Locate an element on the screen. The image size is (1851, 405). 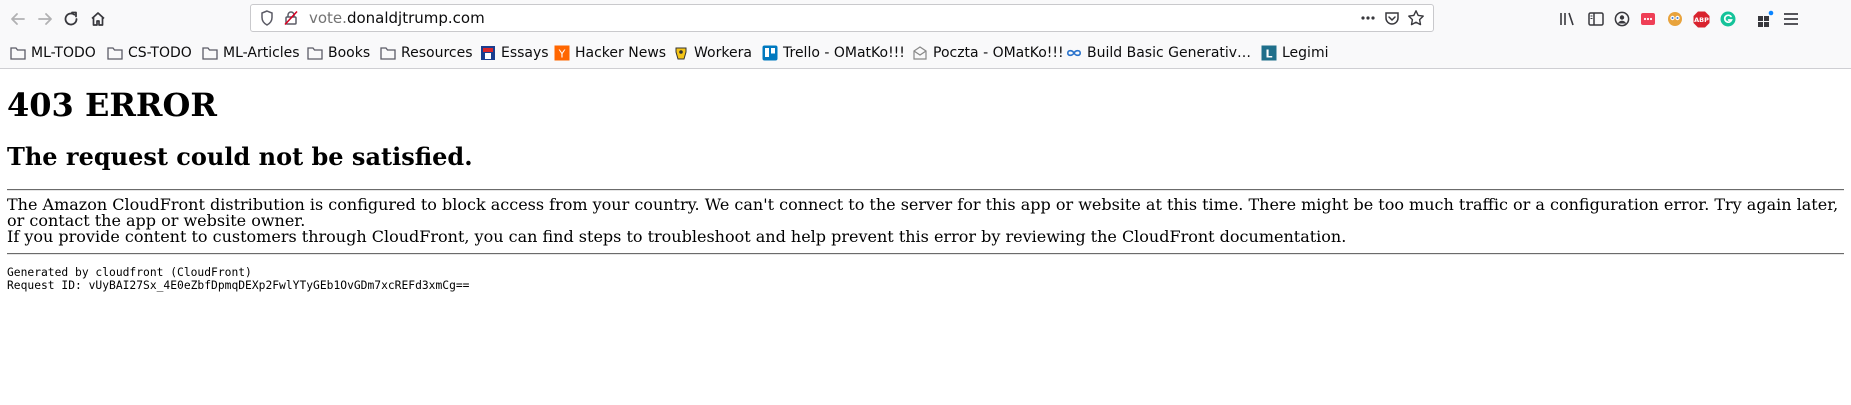
back-arrow-icon is located at coordinates (18, 19).